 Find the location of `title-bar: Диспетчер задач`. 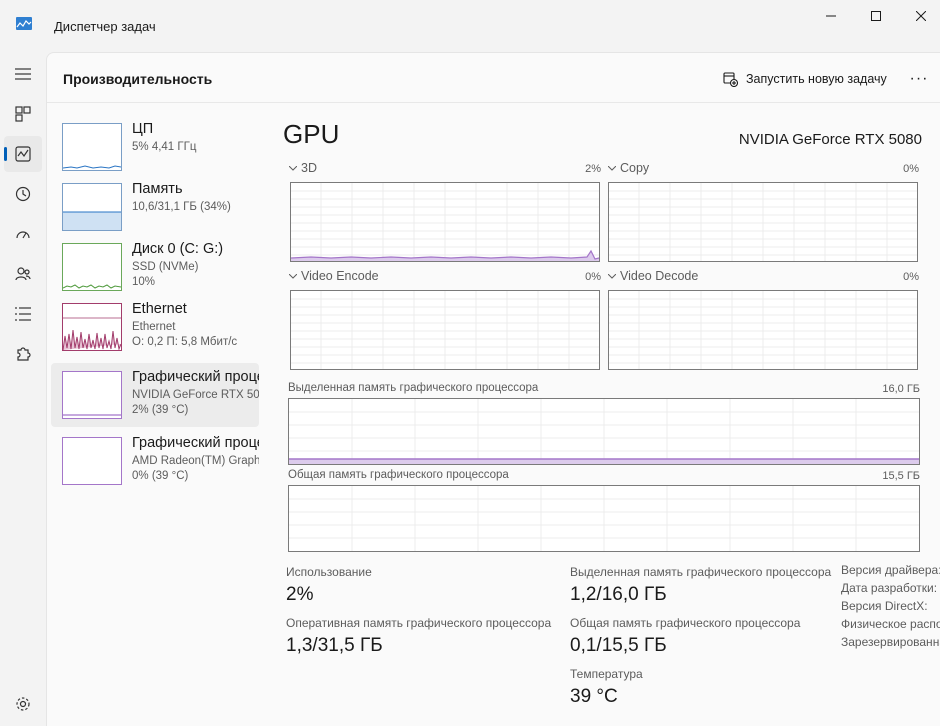

title-bar: Диспетчер задач is located at coordinates (470, 26).